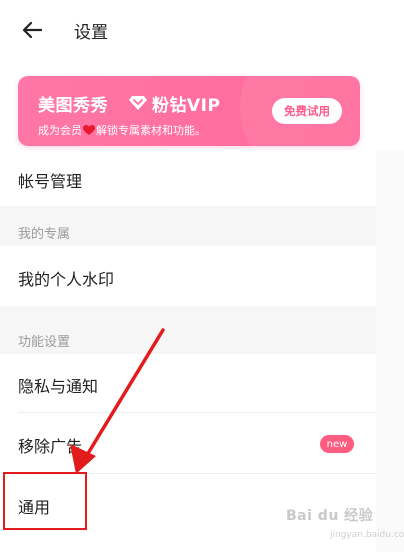  What do you see at coordinates (202, 29) in the screenshot?
I see `header: 设置` at bounding box center [202, 29].